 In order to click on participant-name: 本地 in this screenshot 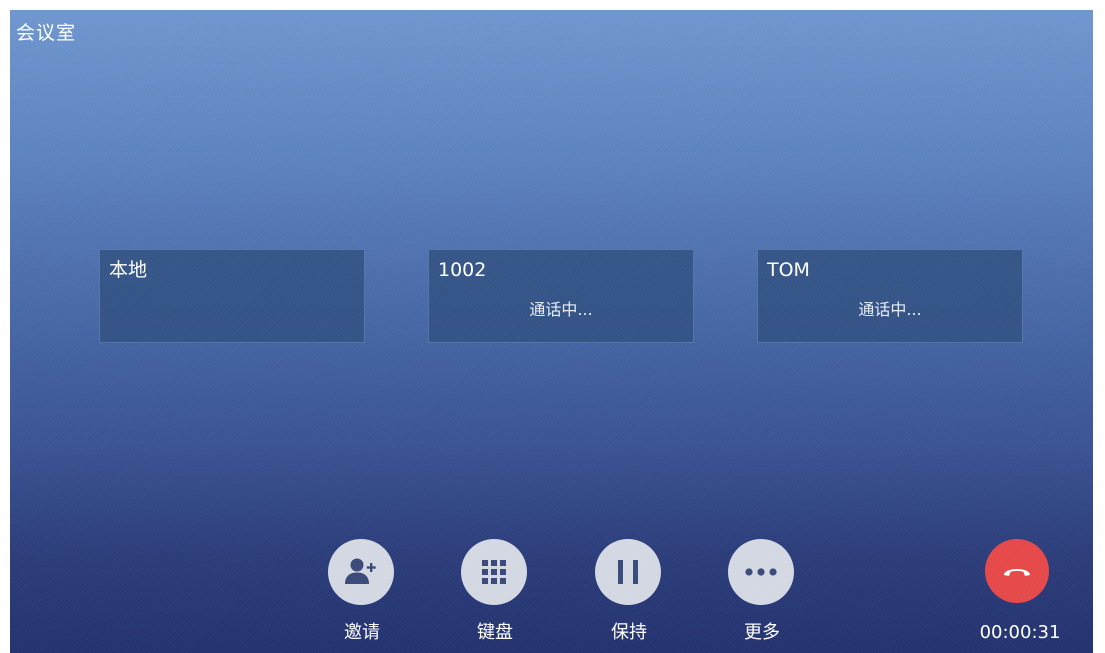, I will do `click(128, 270)`.